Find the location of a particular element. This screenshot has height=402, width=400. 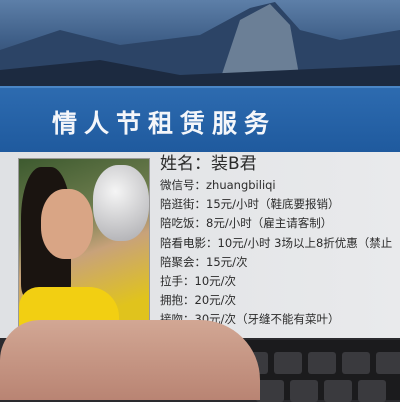

info-row: 陪吃饭：8元/小时（雇主请客制） is located at coordinates (246, 223).